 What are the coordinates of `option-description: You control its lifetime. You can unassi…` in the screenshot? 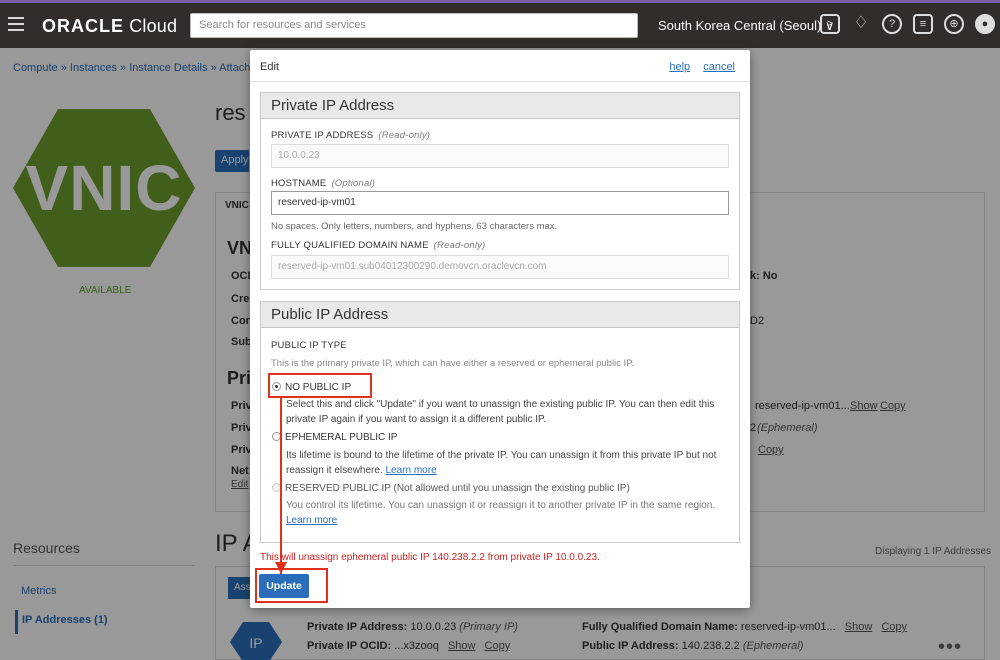 It's located at (506, 513).